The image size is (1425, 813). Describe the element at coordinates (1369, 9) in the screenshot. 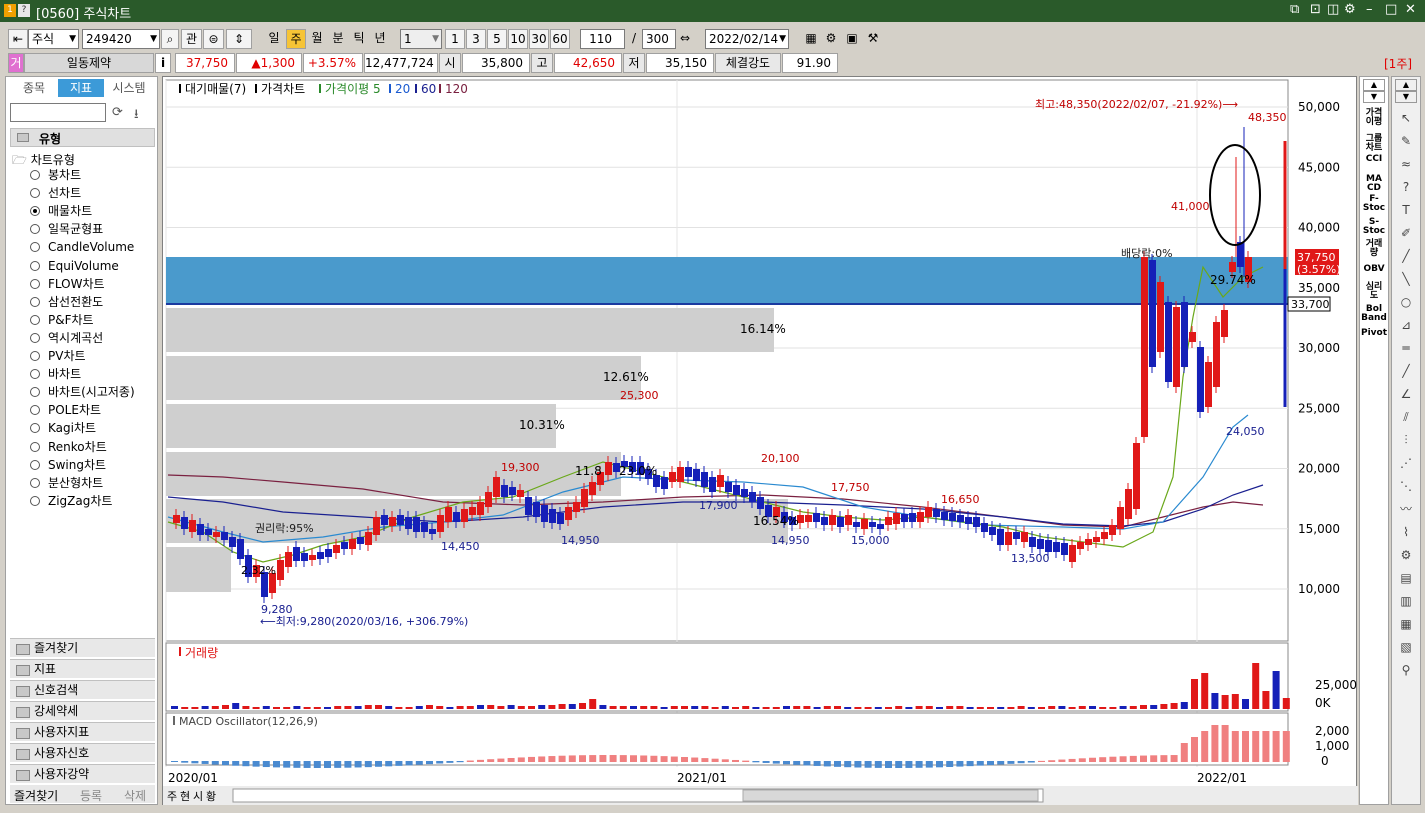

I see `minimize-icon: –` at that location.